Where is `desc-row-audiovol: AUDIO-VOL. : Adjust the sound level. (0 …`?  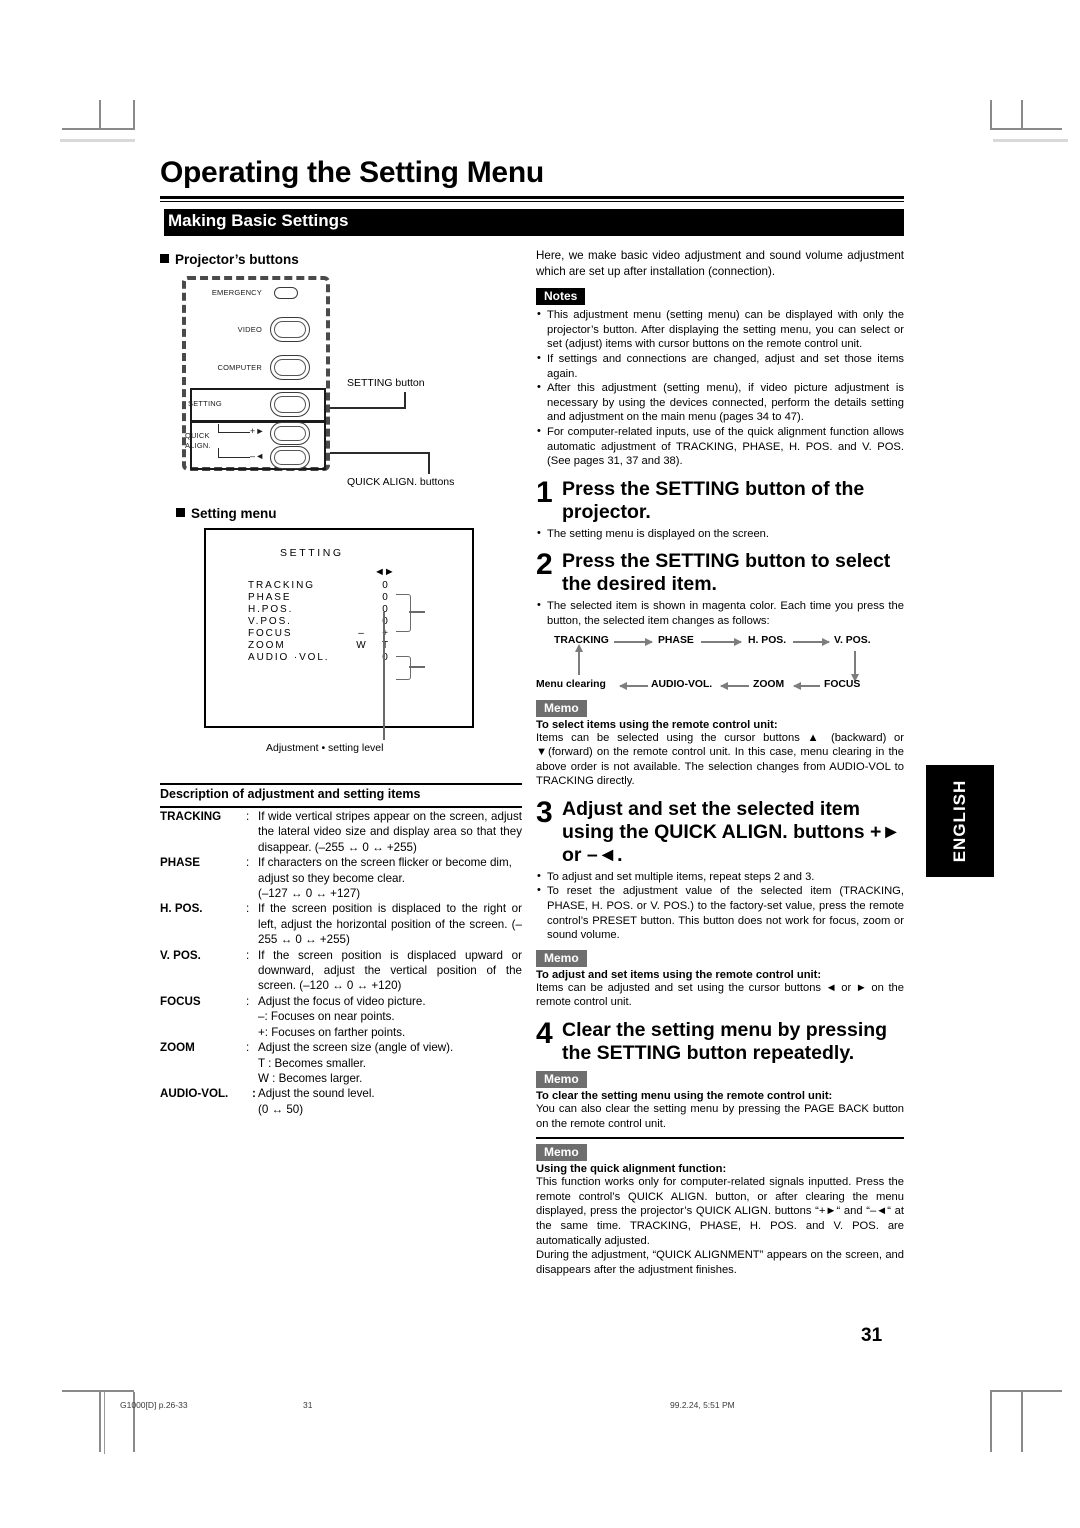
desc-row-audiovol: AUDIO-VOL. : Adjust the sound level. (0 … is located at coordinates (341, 1101).